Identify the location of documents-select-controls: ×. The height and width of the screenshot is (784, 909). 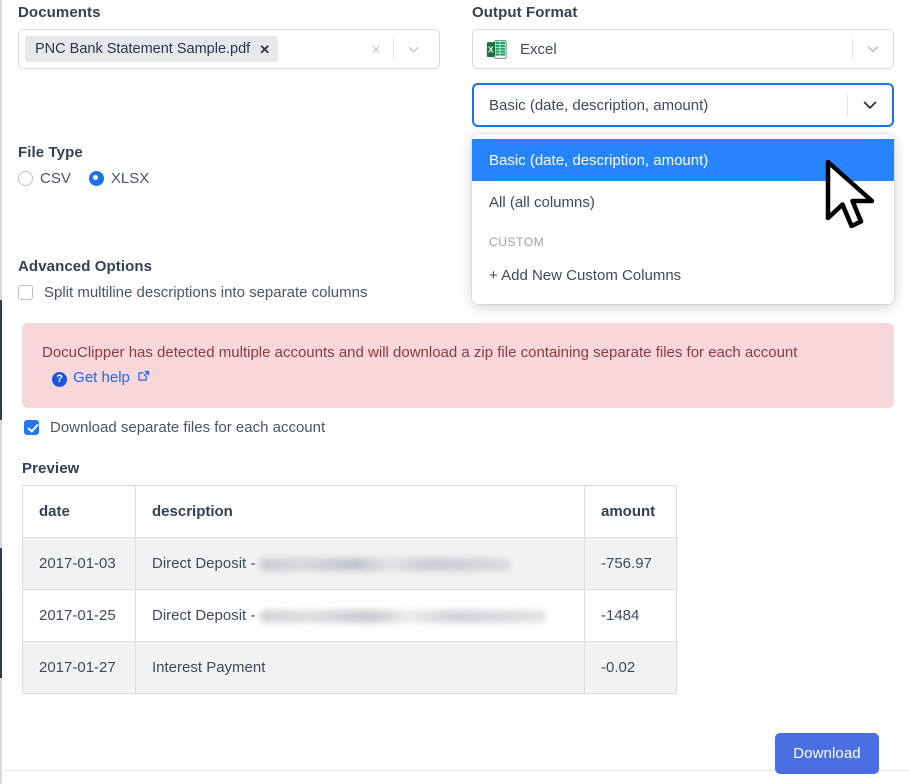
(396, 49).